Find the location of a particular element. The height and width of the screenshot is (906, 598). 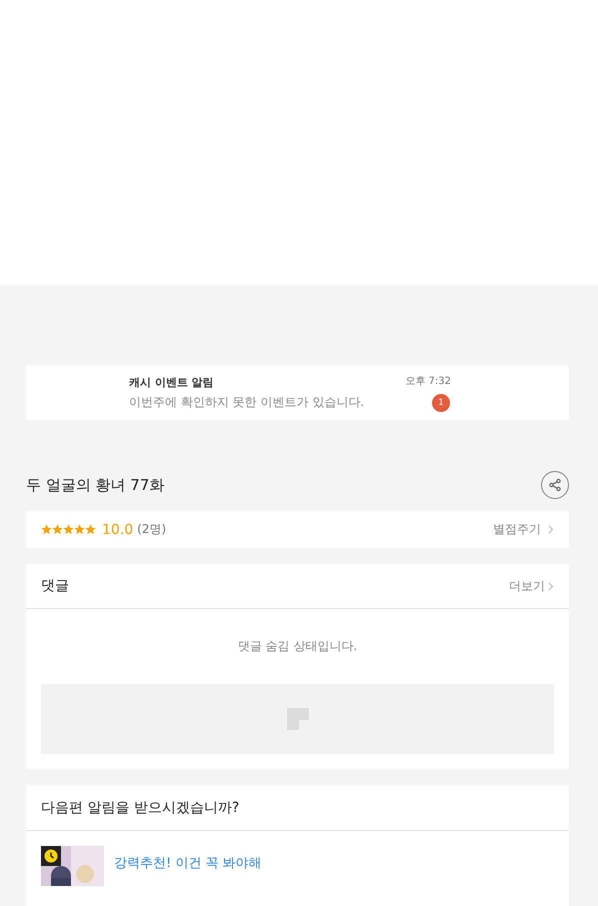

comments-title: 댓글 is located at coordinates (55, 586).